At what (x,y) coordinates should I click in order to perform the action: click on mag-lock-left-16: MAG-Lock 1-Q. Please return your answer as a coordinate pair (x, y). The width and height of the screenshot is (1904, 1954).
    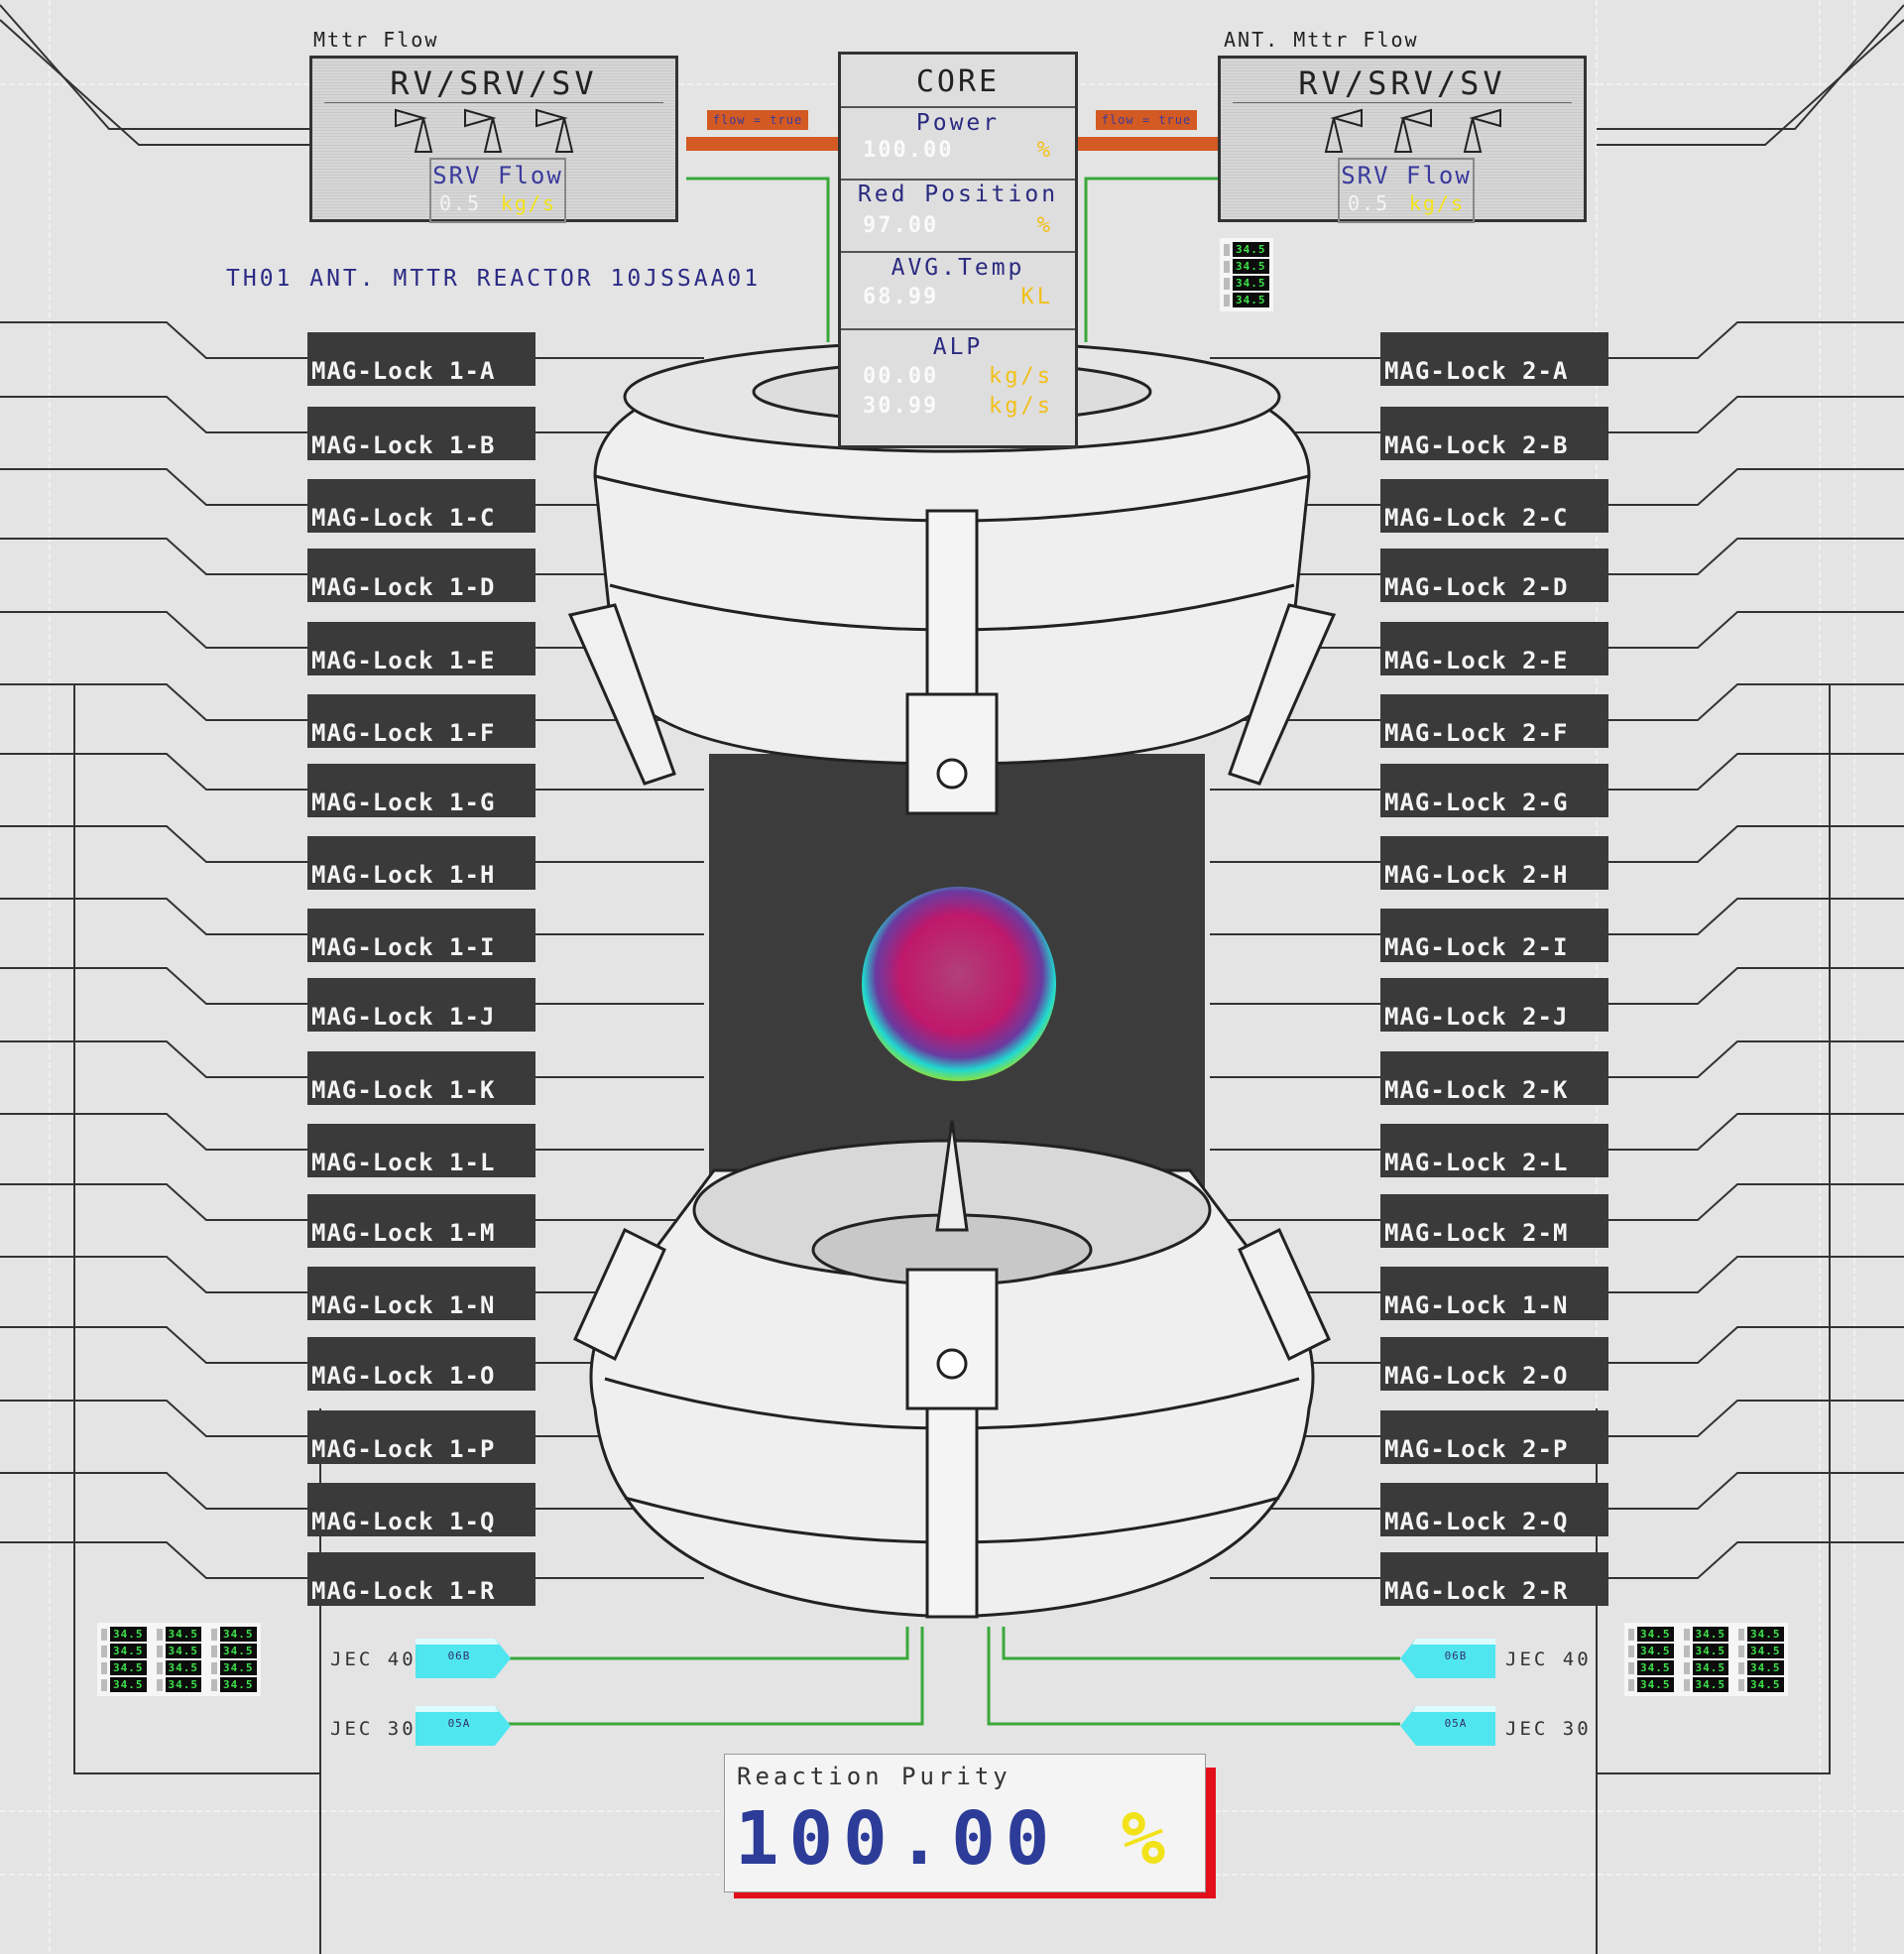
    Looking at the image, I should click on (421, 1509).